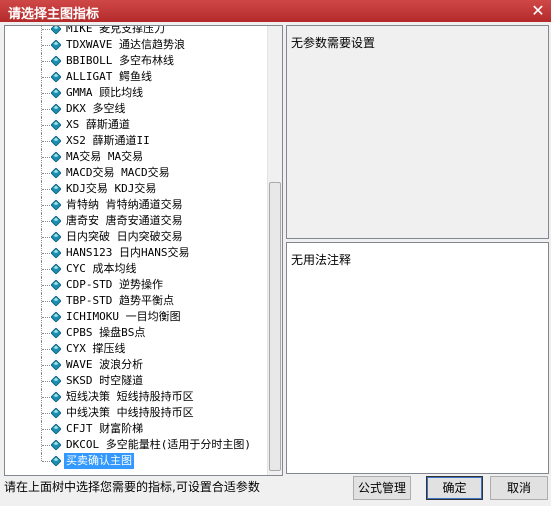 This screenshot has height=506, width=551. What do you see at coordinates (101, 268) in the screenshot?
I see `tree-item-label: CYC 成本均线` at bounding box center [101, 268].